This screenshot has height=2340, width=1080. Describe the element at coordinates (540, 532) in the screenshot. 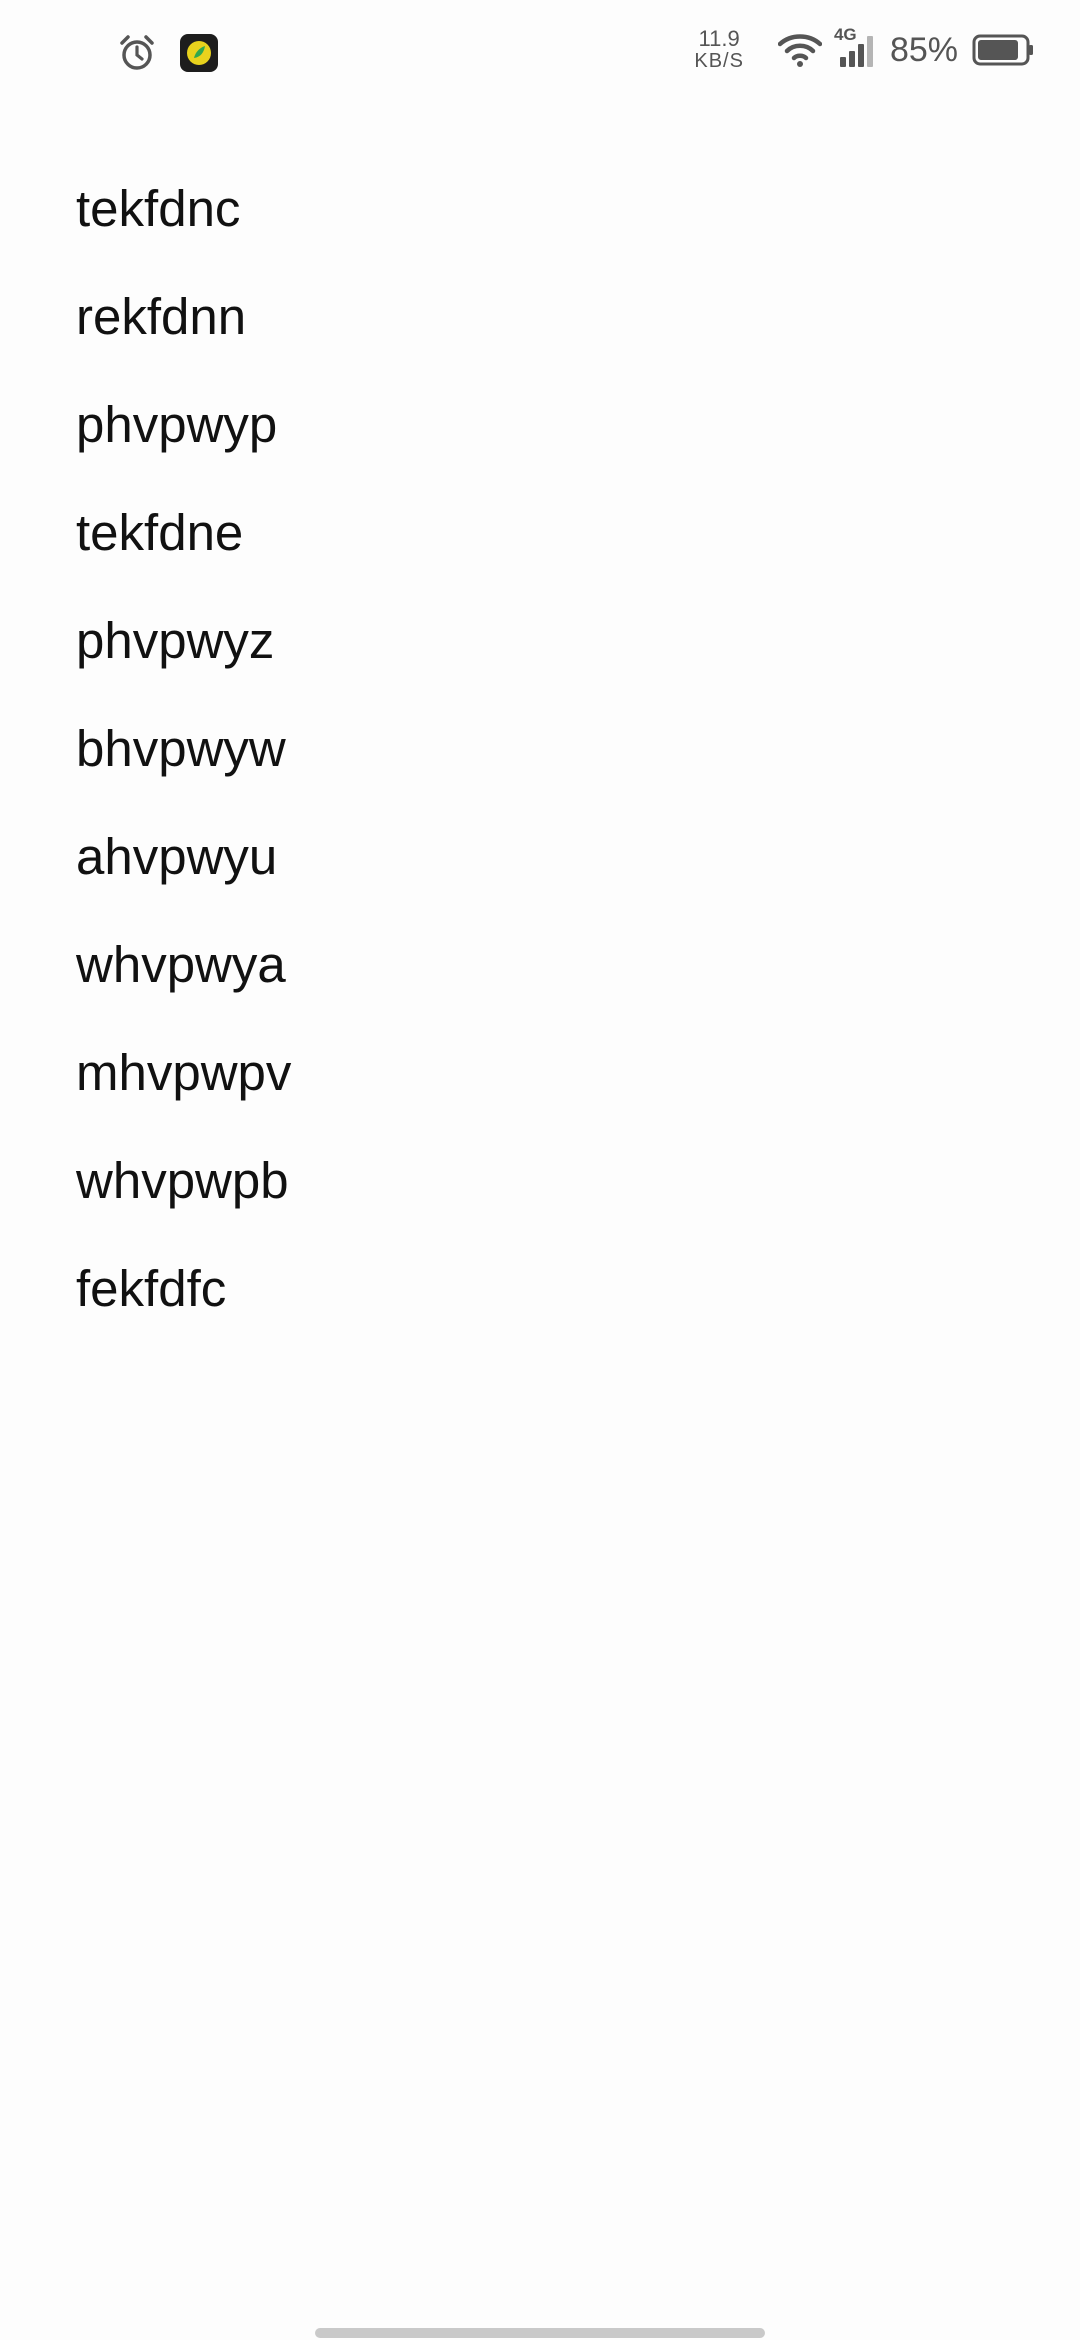

I see `list-item: tekfdne` at that location.